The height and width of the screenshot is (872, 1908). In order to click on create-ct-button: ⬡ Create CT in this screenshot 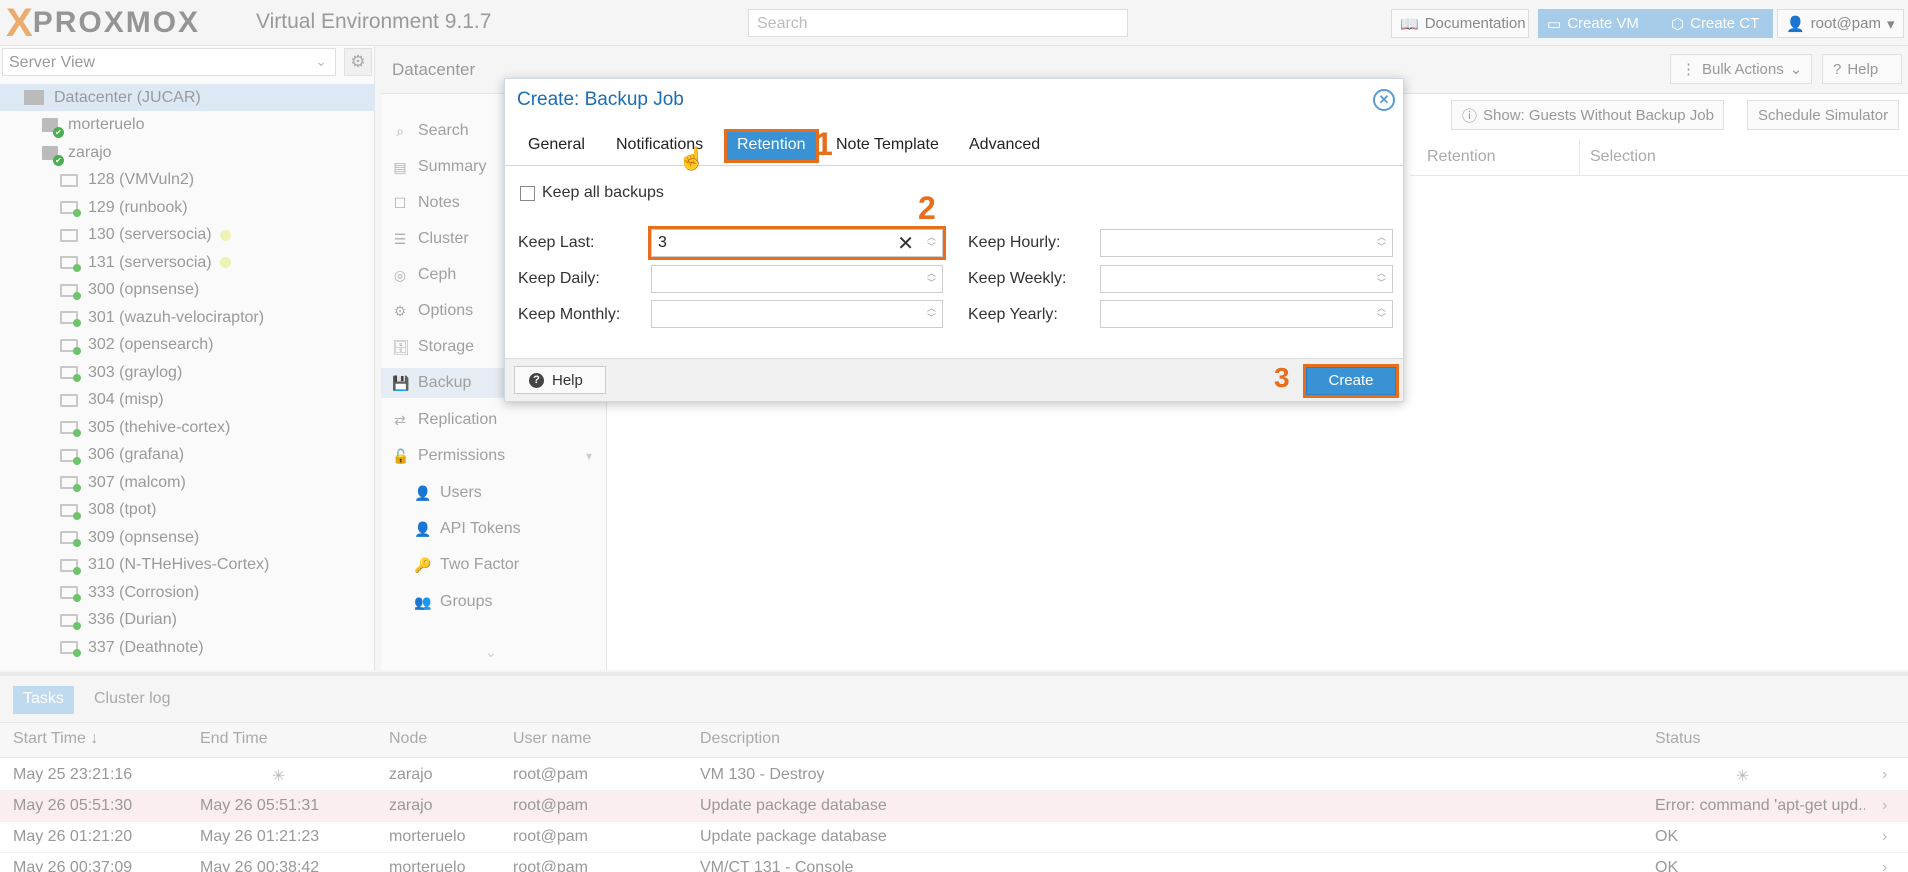, I will do `click(1717, 23)`.